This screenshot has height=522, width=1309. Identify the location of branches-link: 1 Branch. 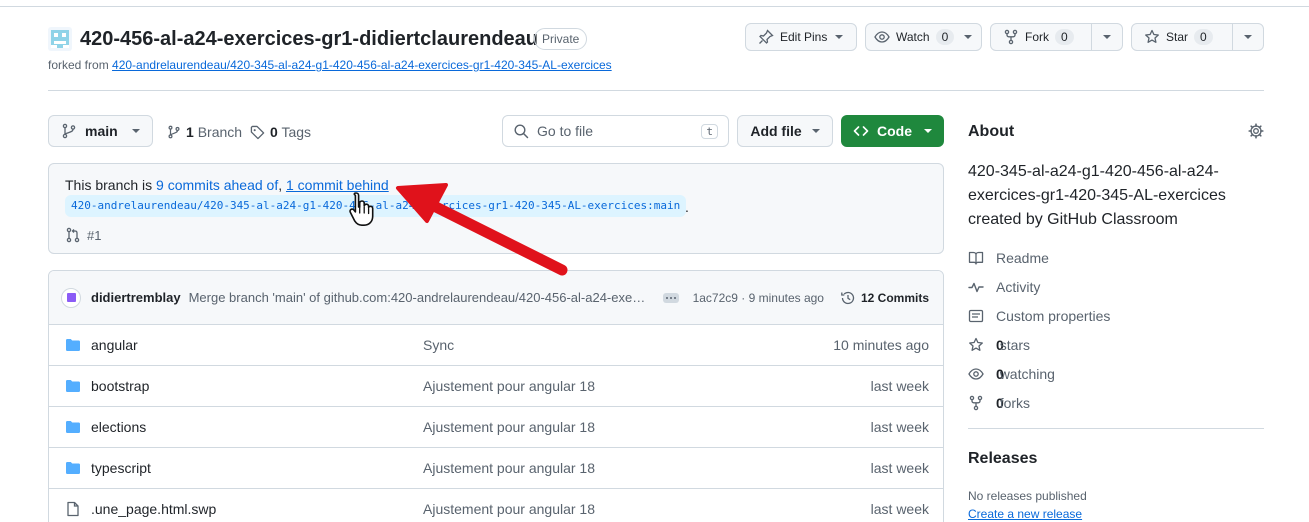
(204, 132).